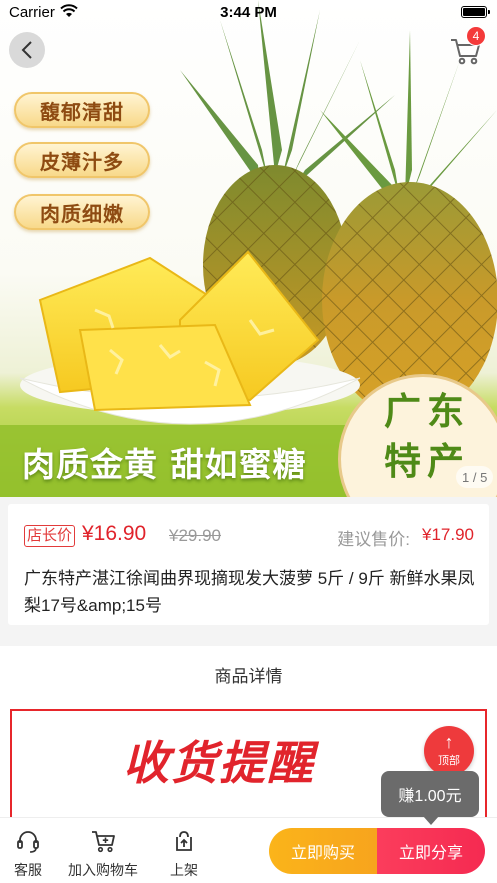 This screenshot has width=497, height=883. I want to click on status-bar: Carrier 3:44 PM, so click(248, 14).